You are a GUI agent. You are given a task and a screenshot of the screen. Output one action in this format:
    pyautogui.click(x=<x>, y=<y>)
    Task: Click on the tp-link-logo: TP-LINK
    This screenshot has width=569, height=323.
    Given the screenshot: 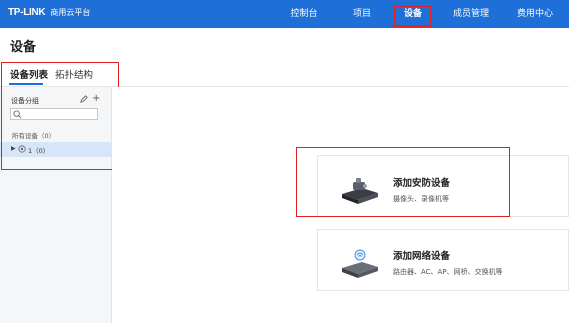 What is the action you would take?
    pyautogui.click(x=27, y=12)
    